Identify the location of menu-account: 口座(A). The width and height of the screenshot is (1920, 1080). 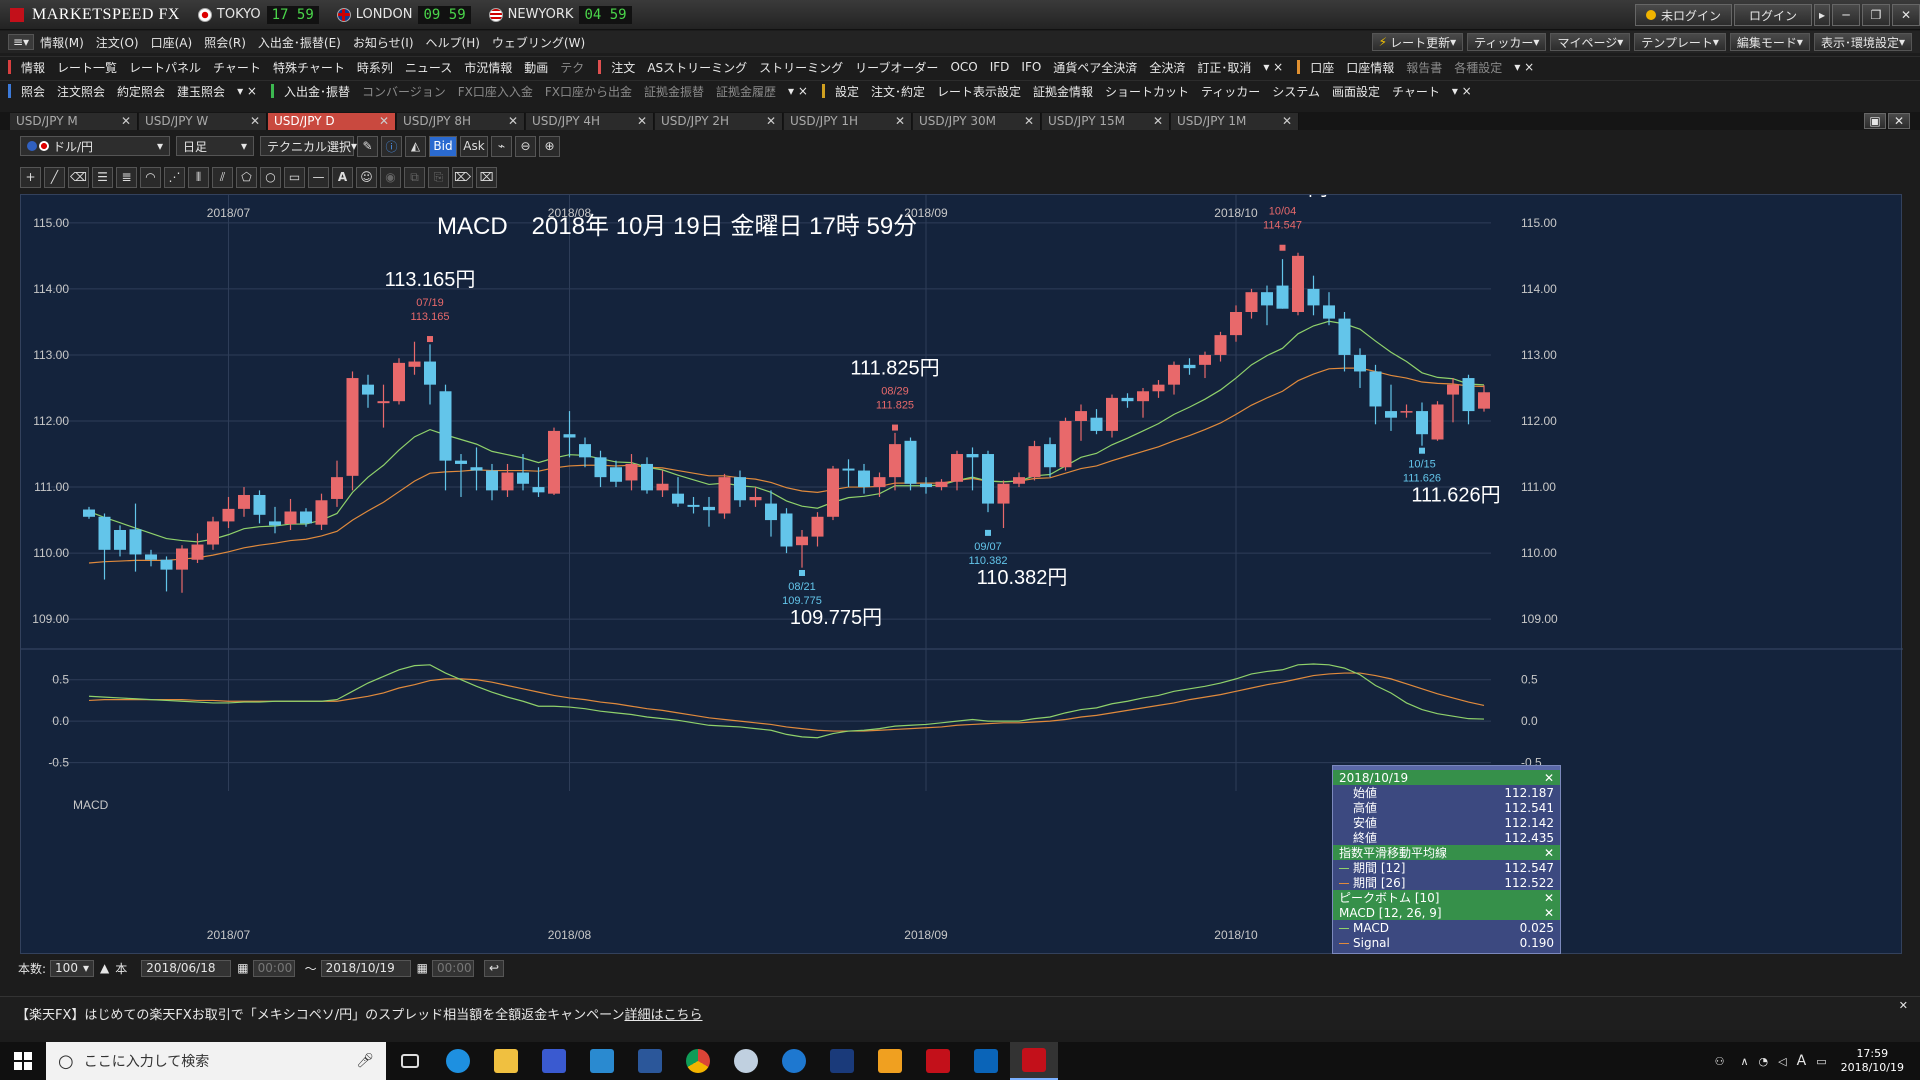
(172, 42).